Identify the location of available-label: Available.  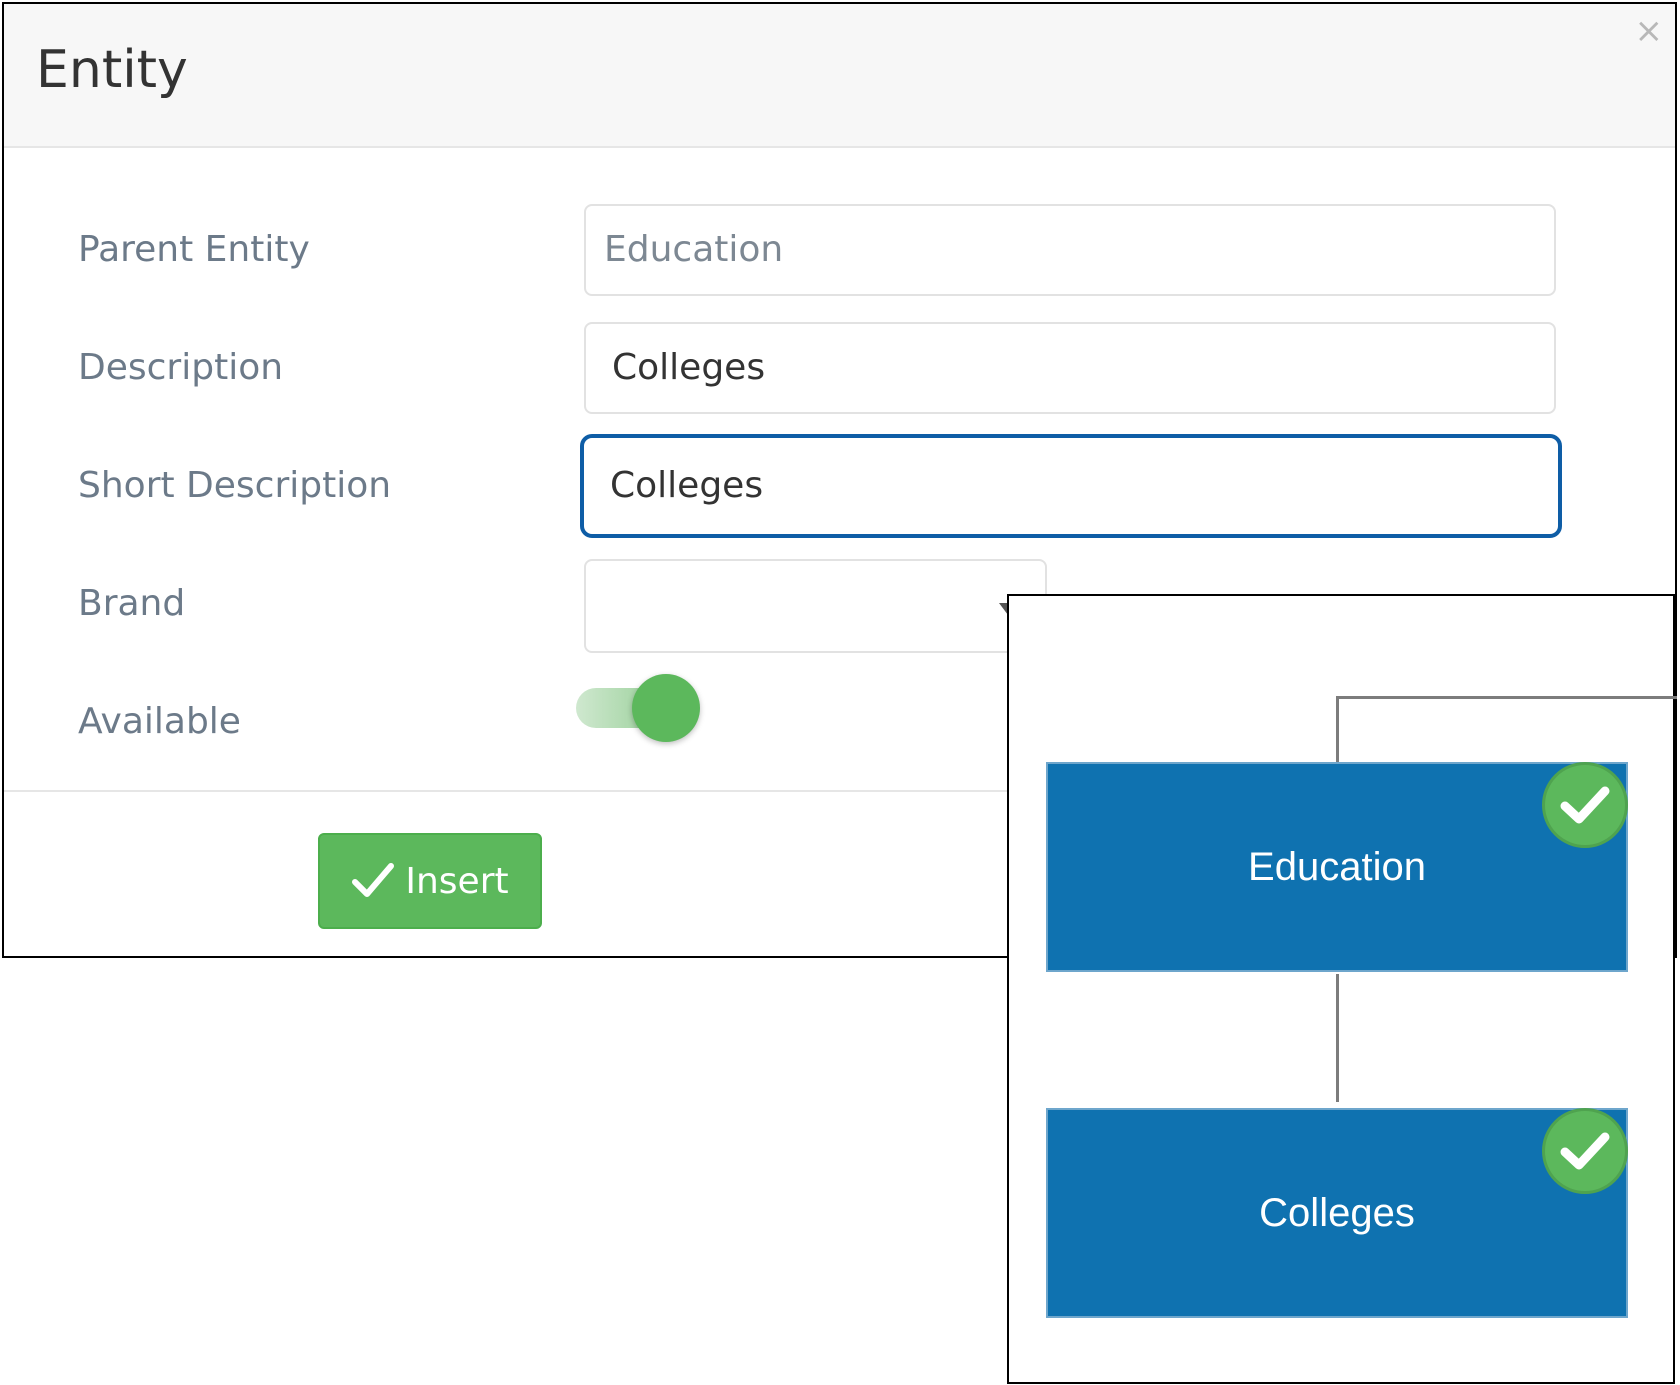
(159, 721).